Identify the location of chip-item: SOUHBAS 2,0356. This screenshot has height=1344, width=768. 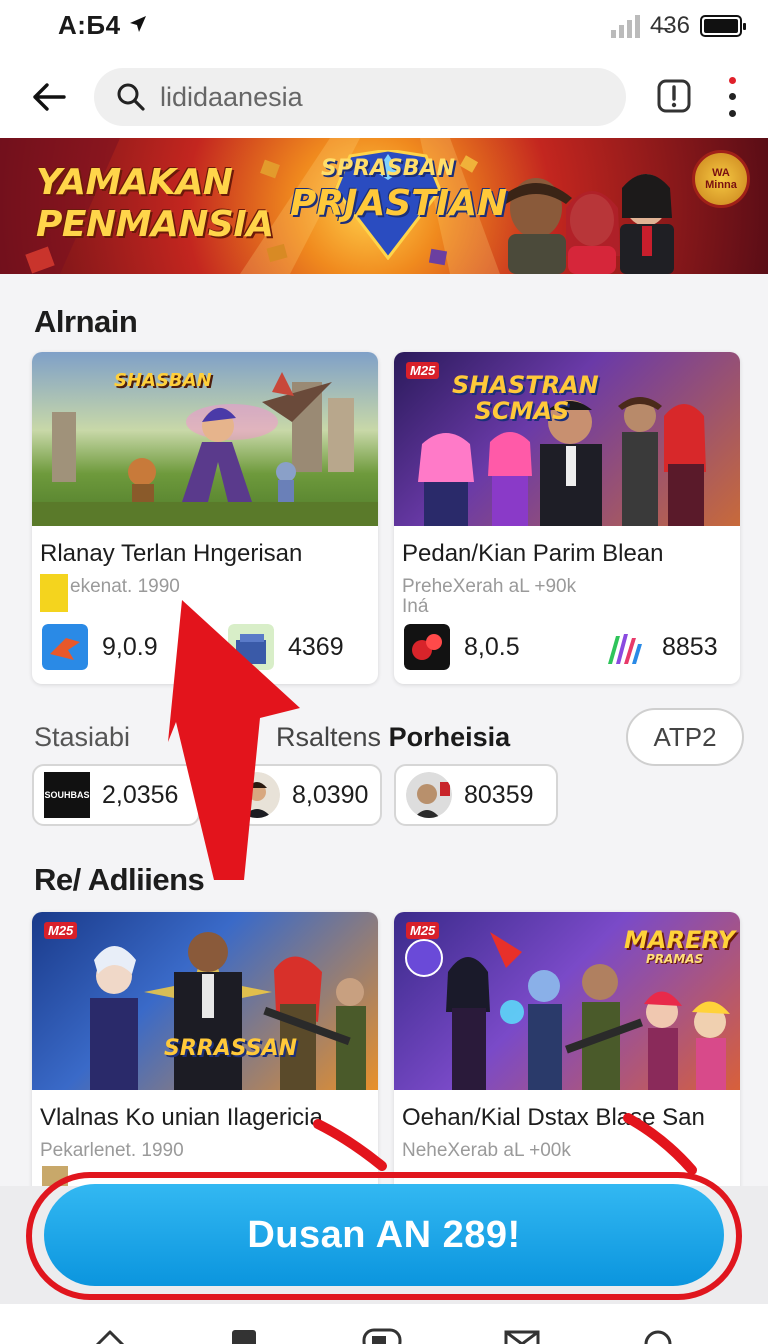
(116, 795).